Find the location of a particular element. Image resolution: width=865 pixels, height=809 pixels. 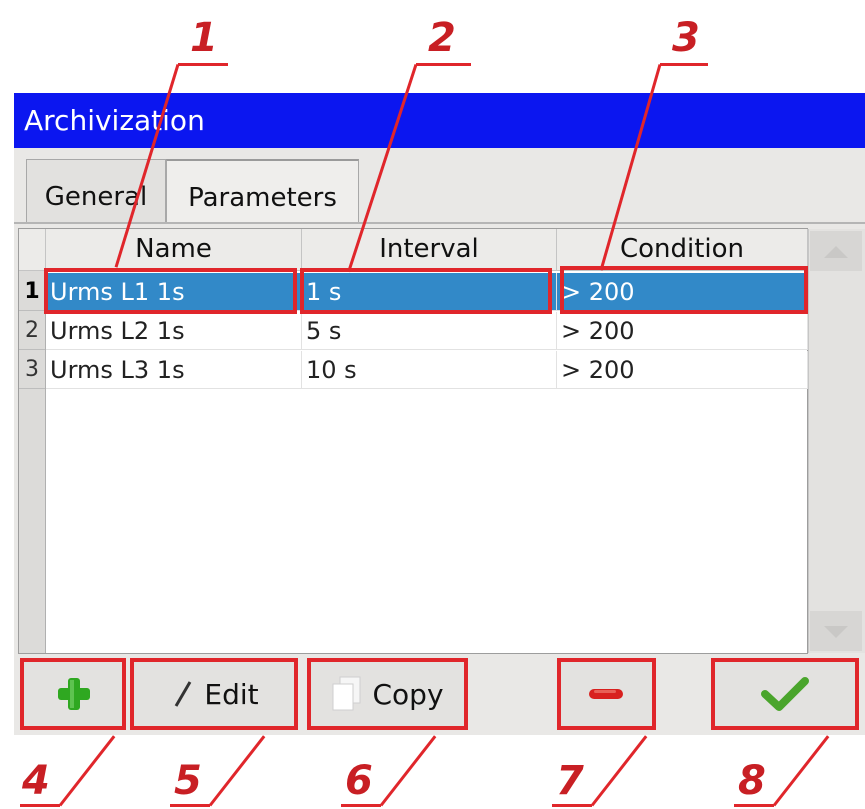

highlight-edit-button is located at coordinates (214, 694).